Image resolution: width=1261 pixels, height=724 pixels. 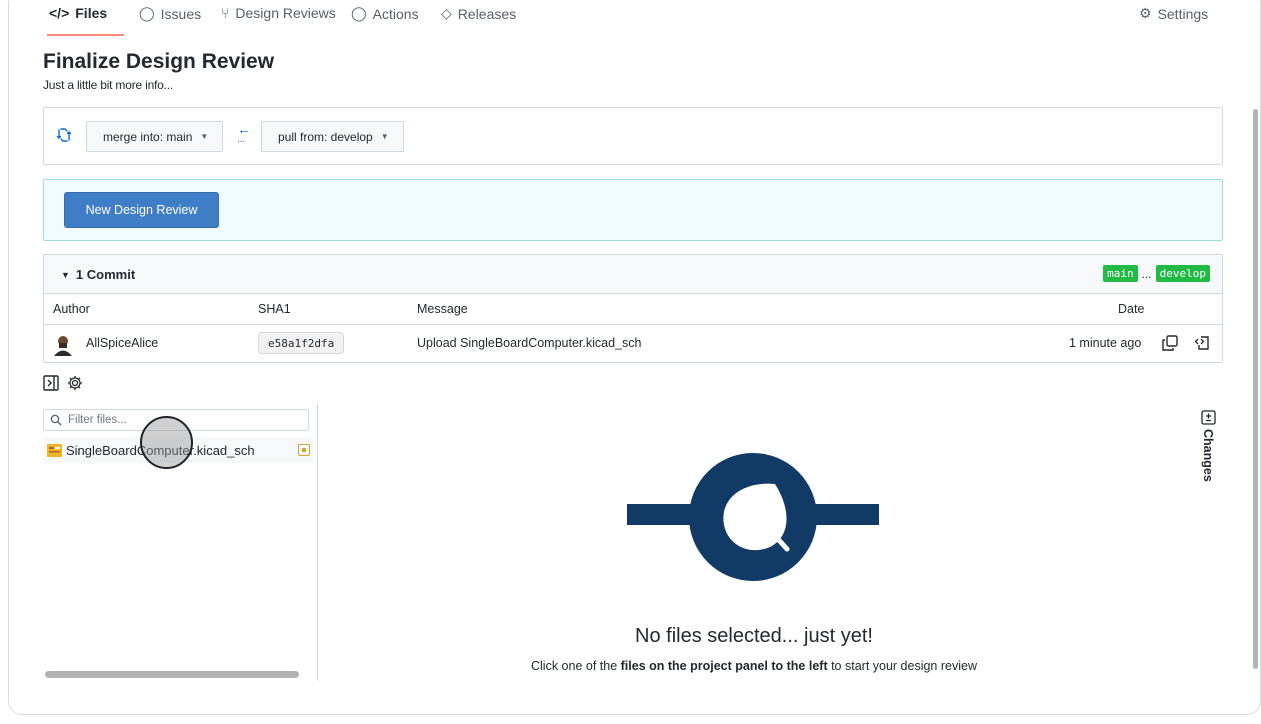 I want to click on commit-date: 1 minute ago, so click(x=1105, y=343).